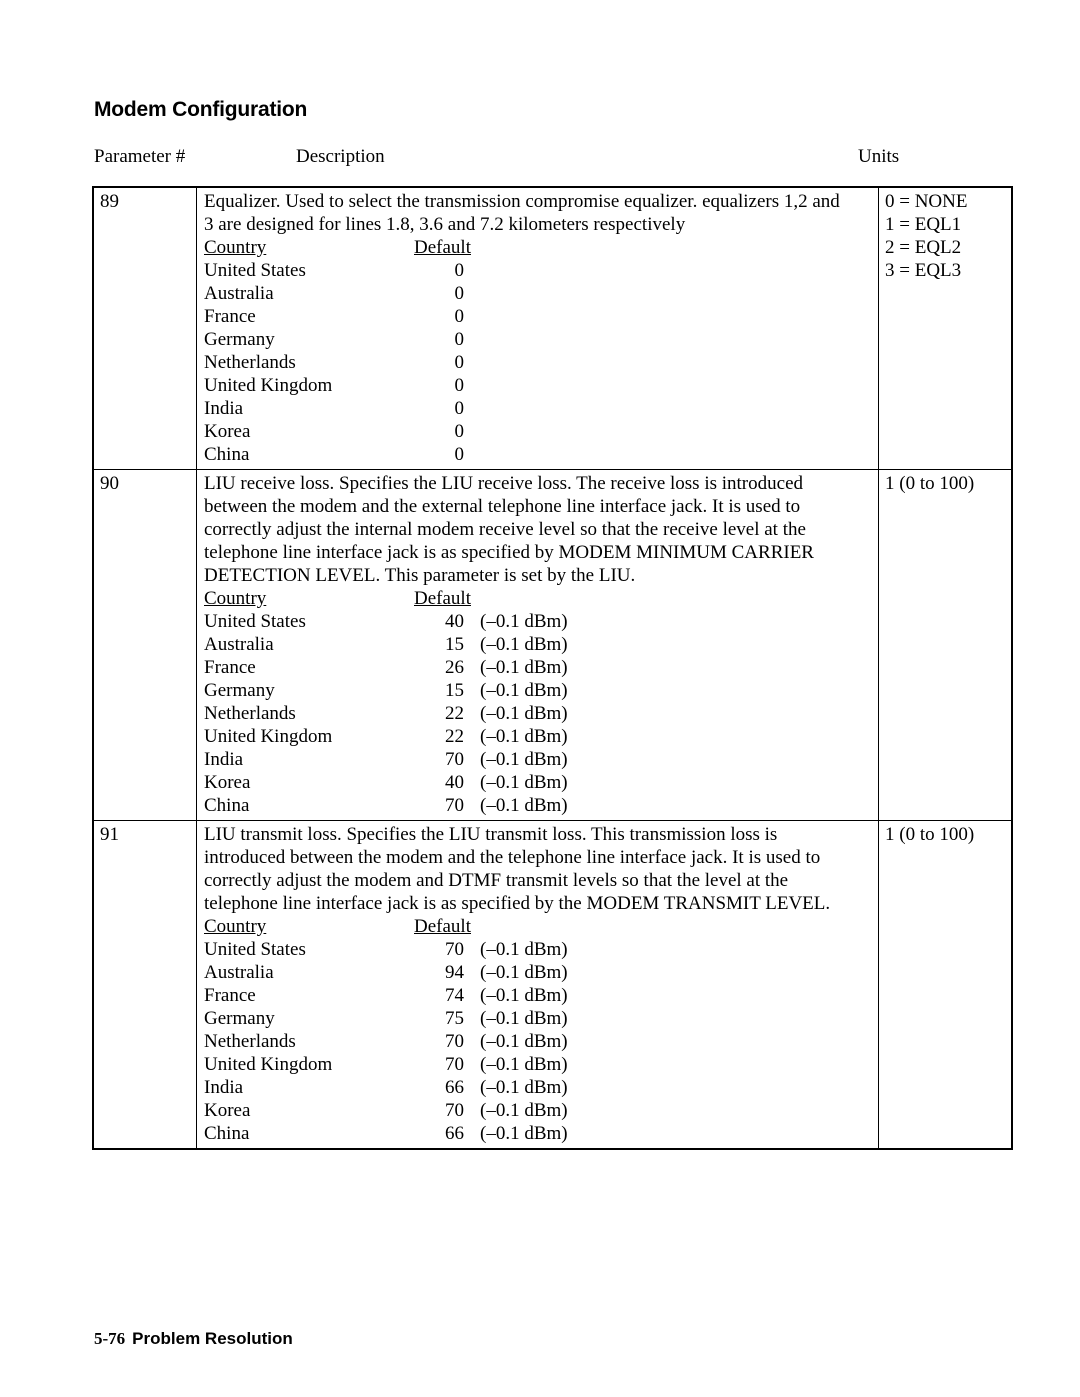 The width and height of the screenshot is (1080, 1397). What do you see at coordinates (454, 995) in the screenshot?
I see `default-value: 74` at bounding box center [454, 995].